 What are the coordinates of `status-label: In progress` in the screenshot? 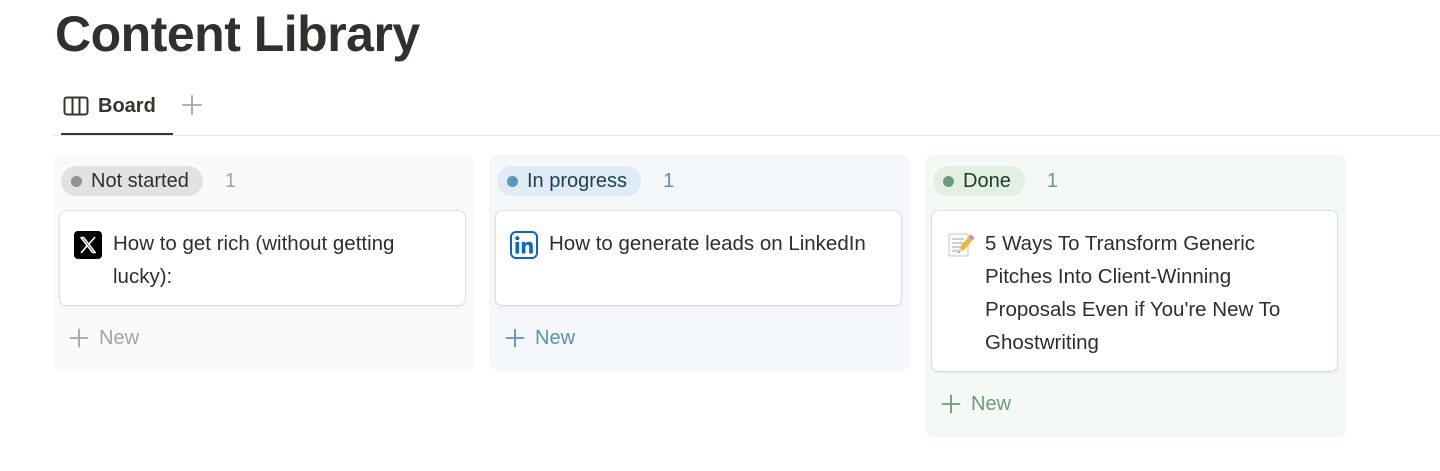 It's located at (577, 180).